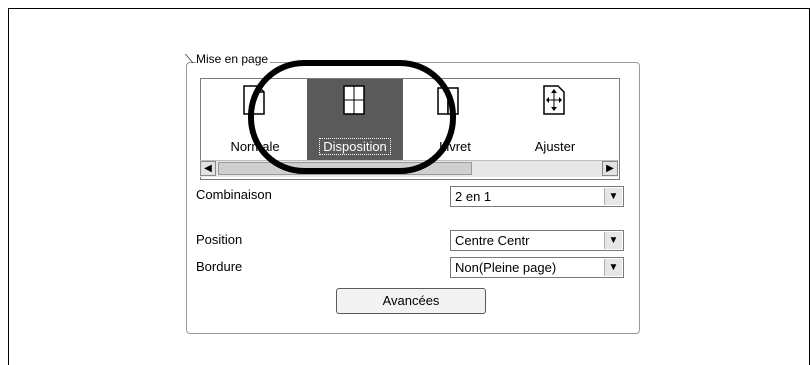  What do you see at coordinates (219, 266) in the screenshot?
I see `bordure-label: Bordure` at bounding box center [219, 266].